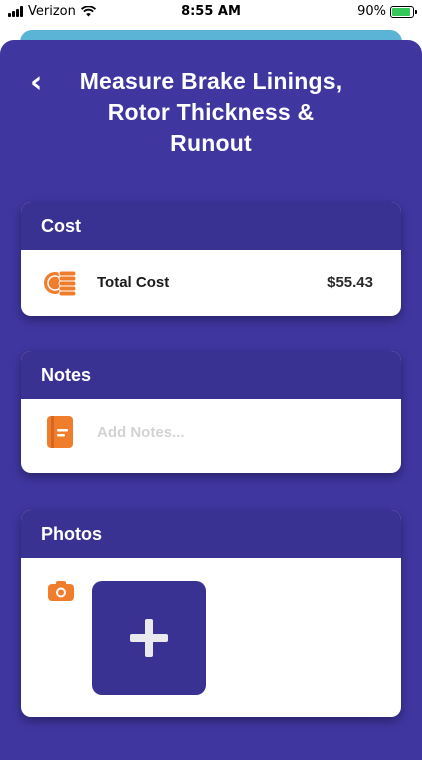  I want to click on total-cost-value: $55.43, so click(350, 282).